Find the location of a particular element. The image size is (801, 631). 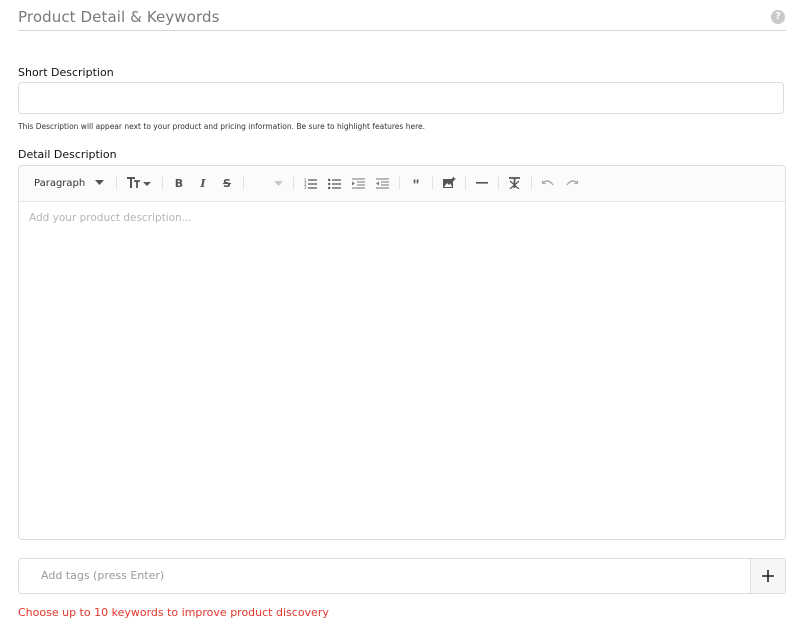

bold-icon: B is located at coordinates (179, 183).